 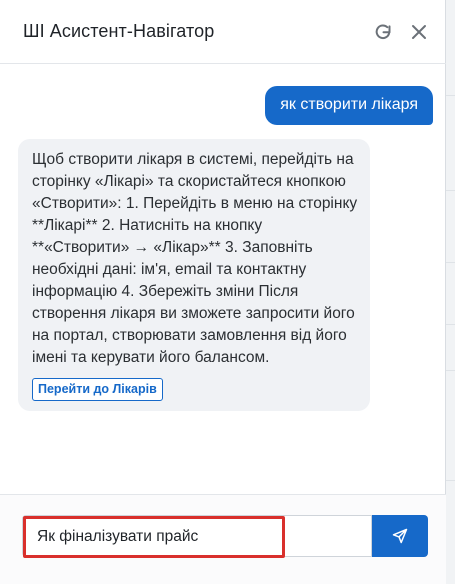 I want to click on send-button, so click(x=400, y=536).